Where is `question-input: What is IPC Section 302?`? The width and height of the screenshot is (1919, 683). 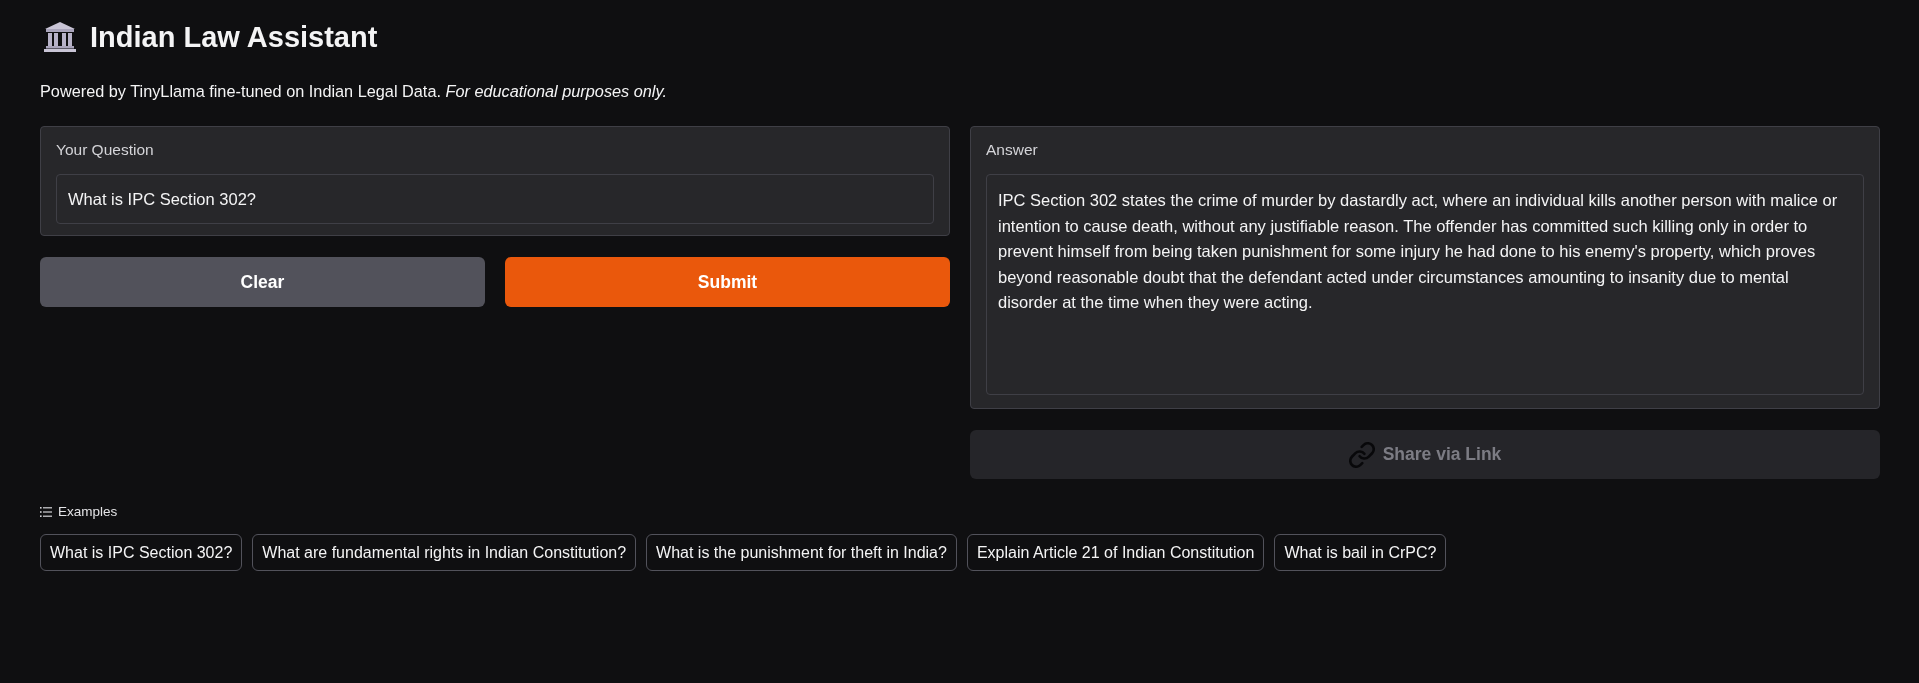 question-input: What is IPC Section 302? is located at coordinates (495, 199).